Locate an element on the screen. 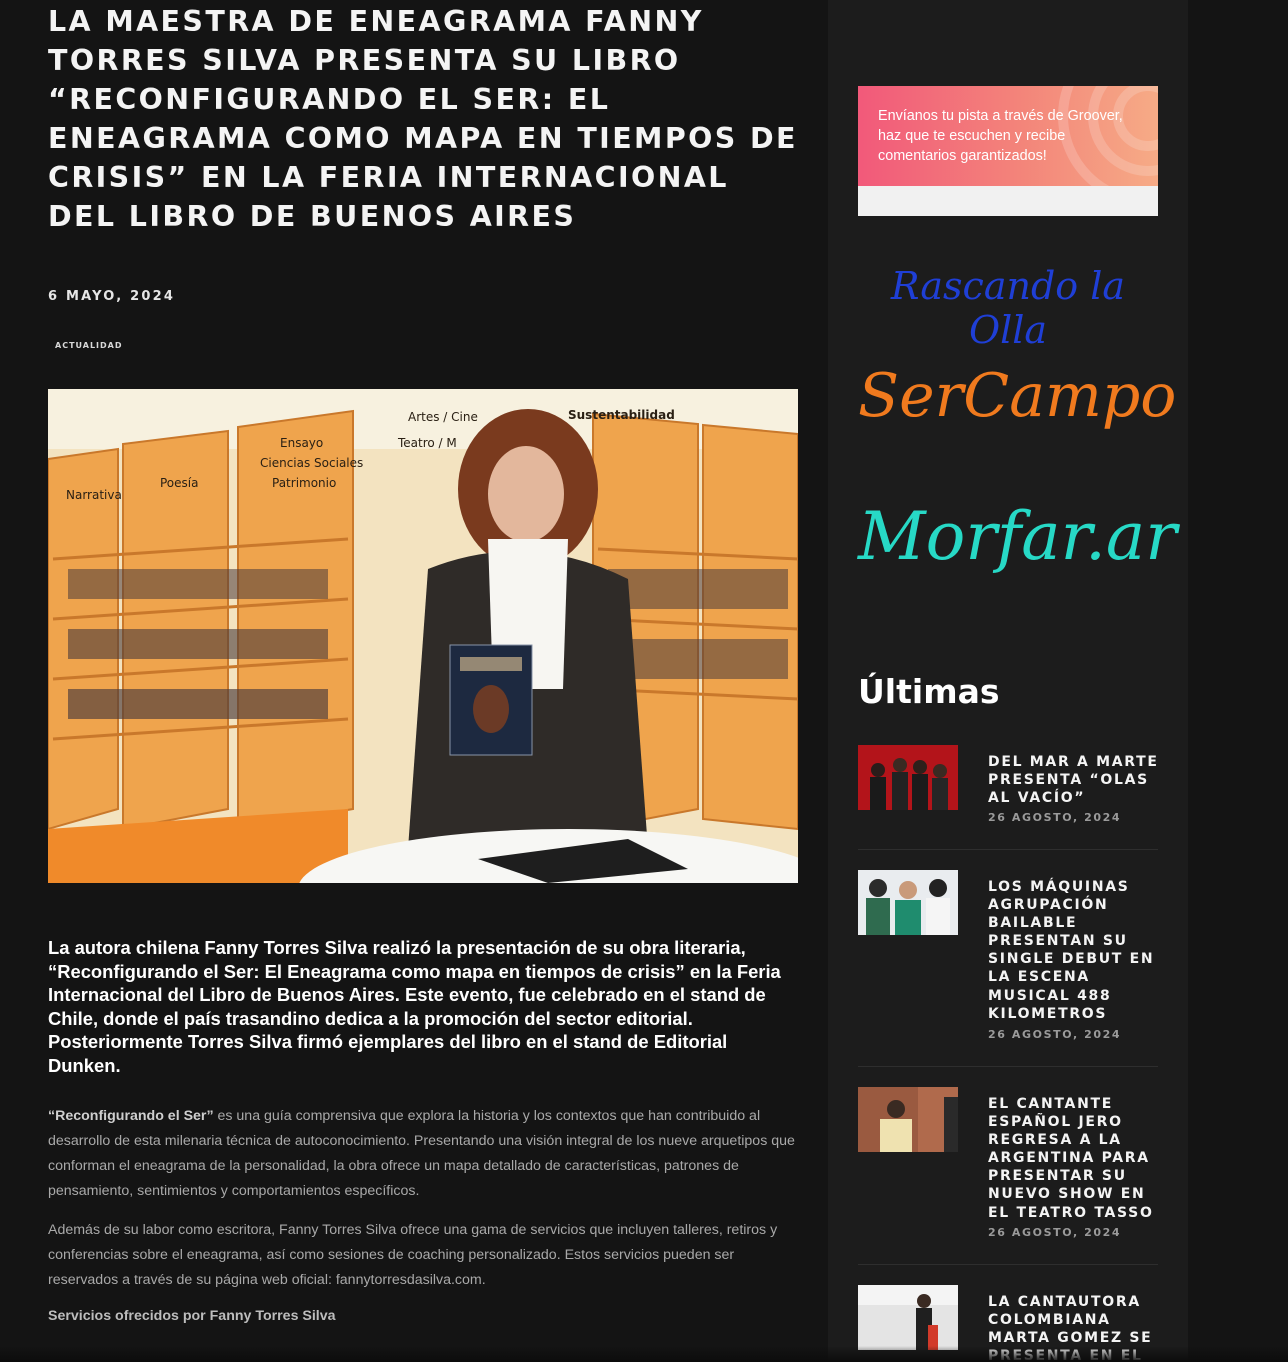 The height and width of the screenshot is (1362, 1288). sign-sustentabilidad: Sustentabilidad is located at coordinates (621, 415).